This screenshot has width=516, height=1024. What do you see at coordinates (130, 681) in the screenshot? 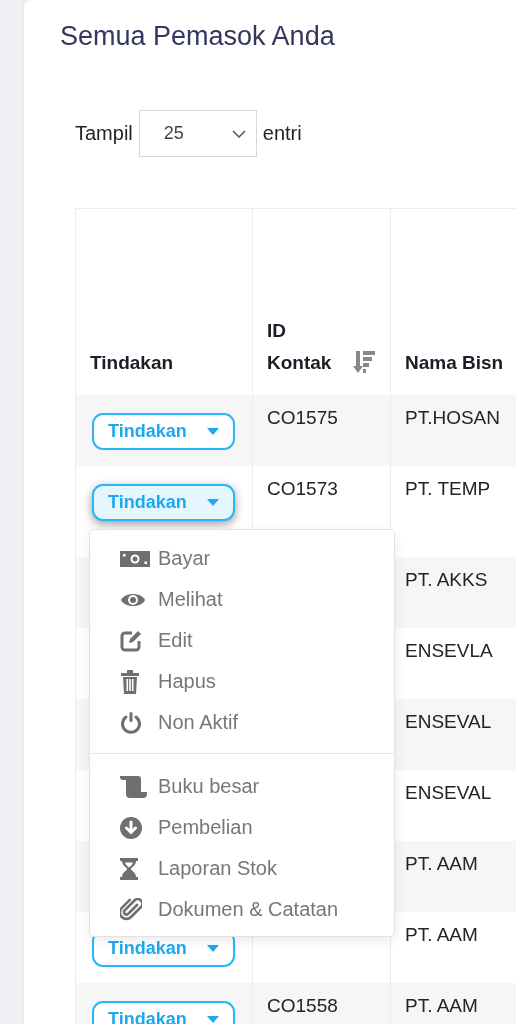
I see `trash-icon` at bounding box center [130, 681].